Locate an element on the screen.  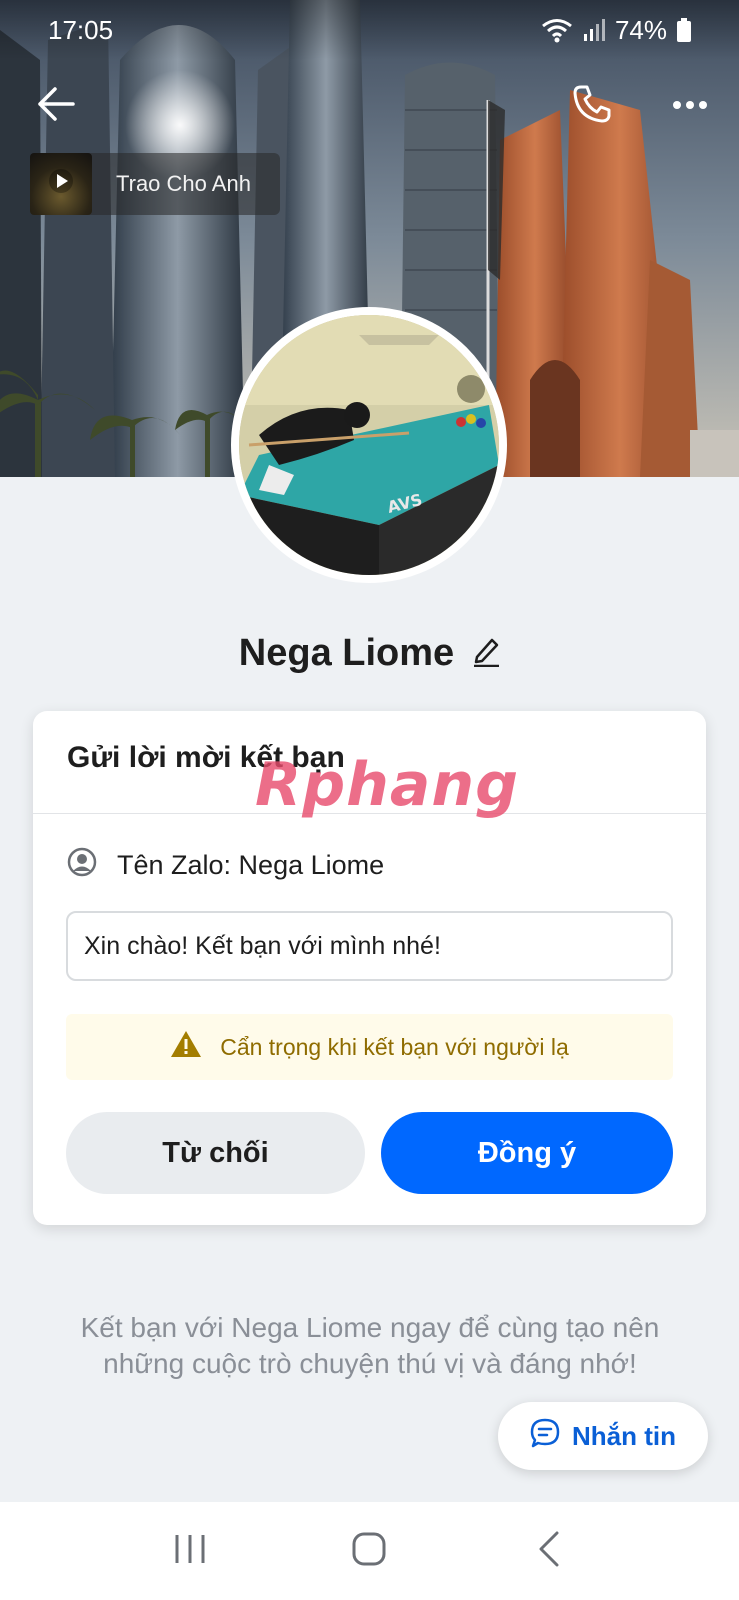
status-icons: 74% is located at coordinates (616, 30).